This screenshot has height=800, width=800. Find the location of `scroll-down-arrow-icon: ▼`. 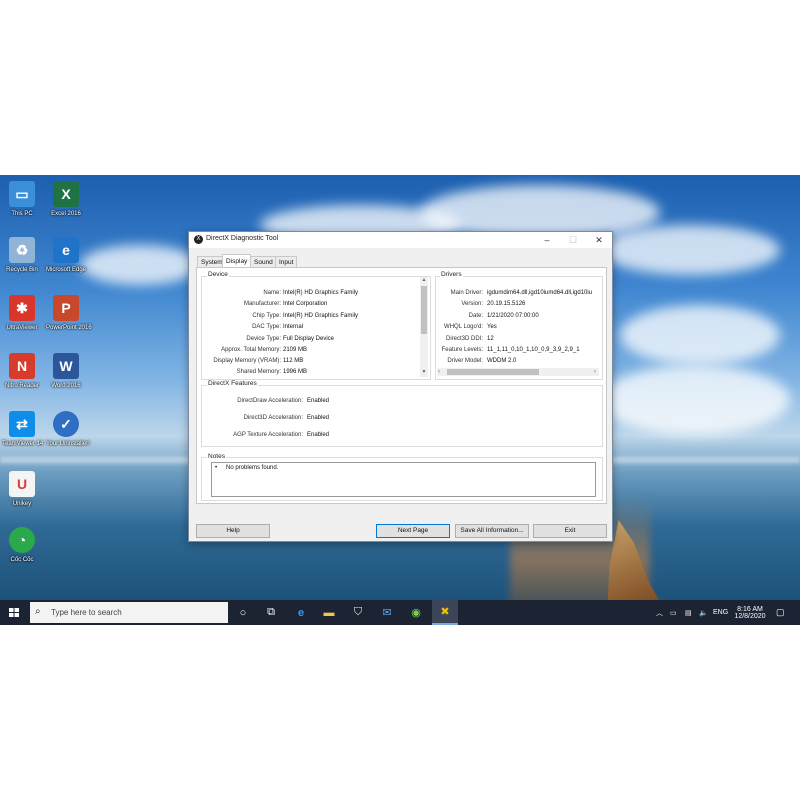

scroll-down-arrow-icon: ▼ is located at coordinates (424, 372).